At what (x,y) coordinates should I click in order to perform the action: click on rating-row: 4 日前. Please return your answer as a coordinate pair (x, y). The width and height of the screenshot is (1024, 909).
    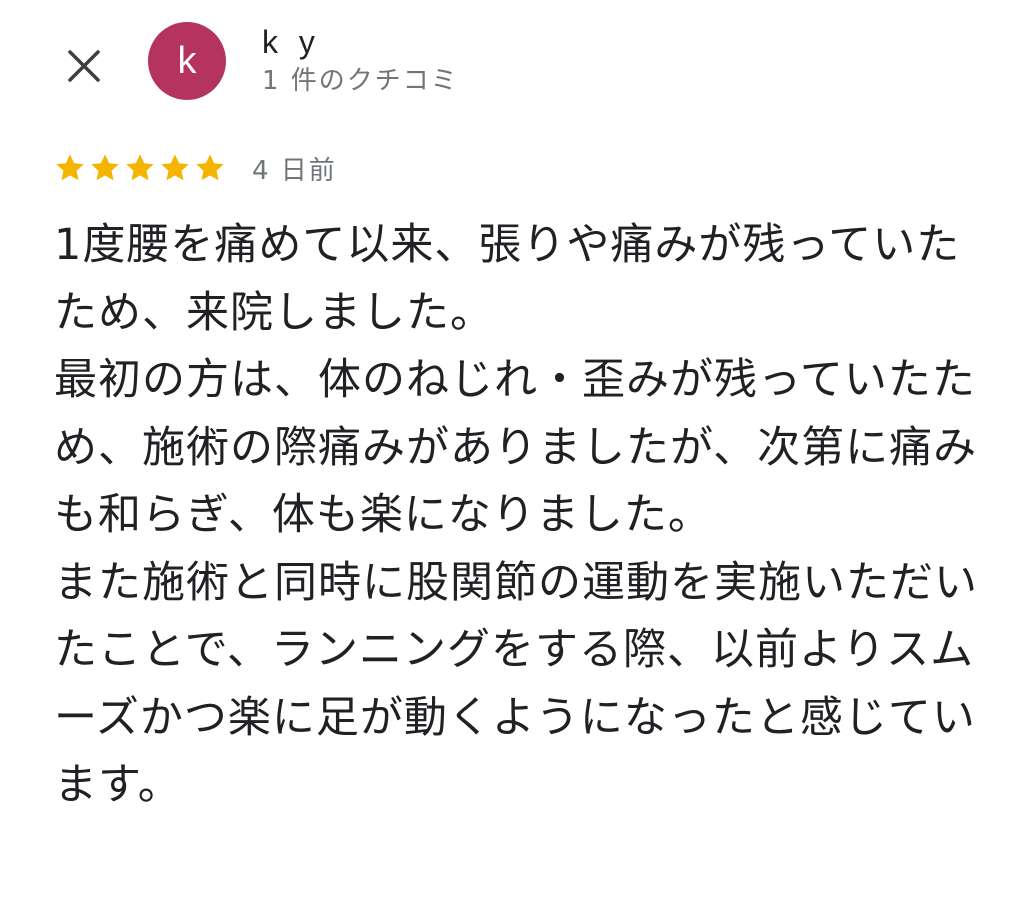
    Looking at the image, I should click on (195, 168).